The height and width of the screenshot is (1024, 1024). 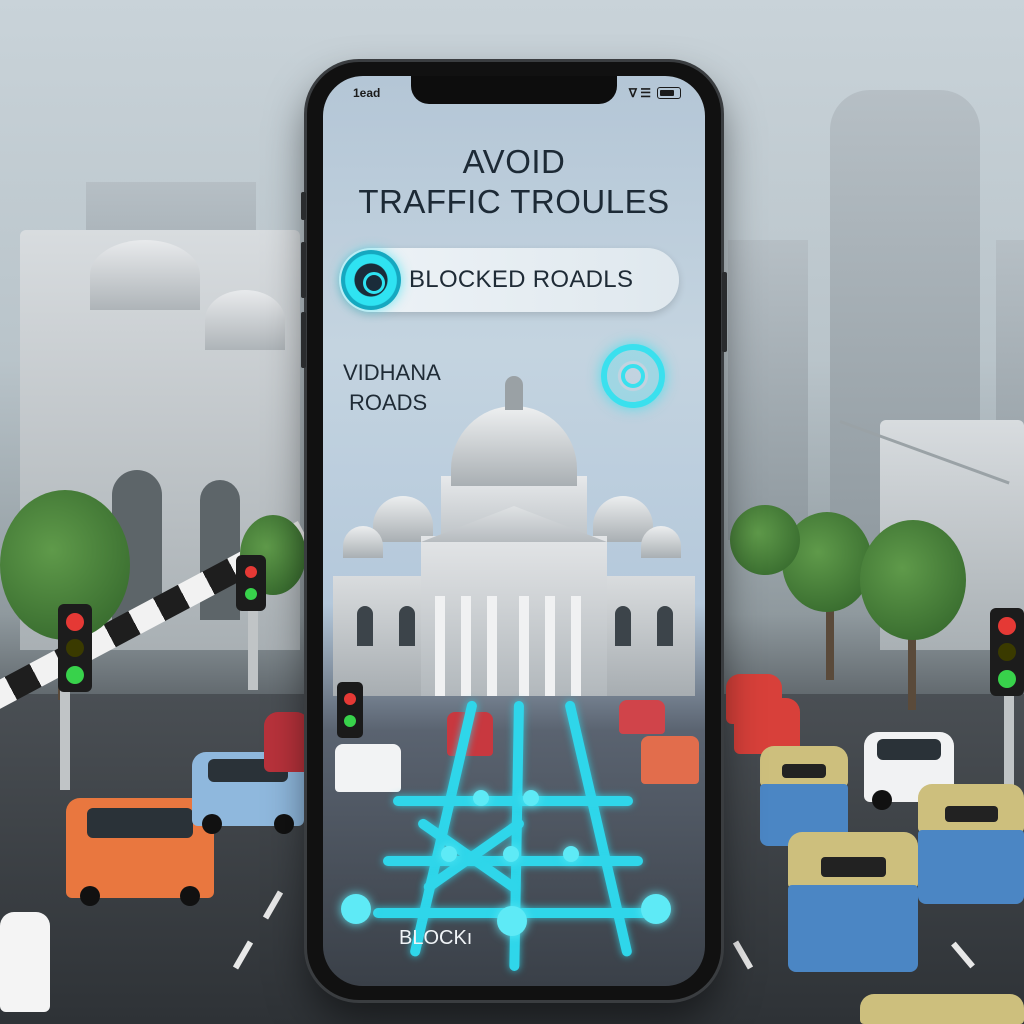 What do you see at coordinates (367, 93) in the screenshot?
I see `status-time: 1ead` at bounding box center [367, 93].